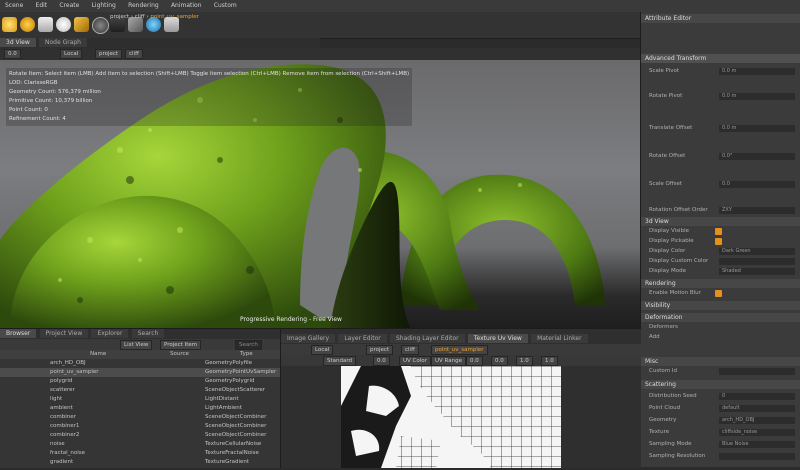  Describe the element at coordinates (179, 354) in the screenshot. I see `column-source: Source` at that location.